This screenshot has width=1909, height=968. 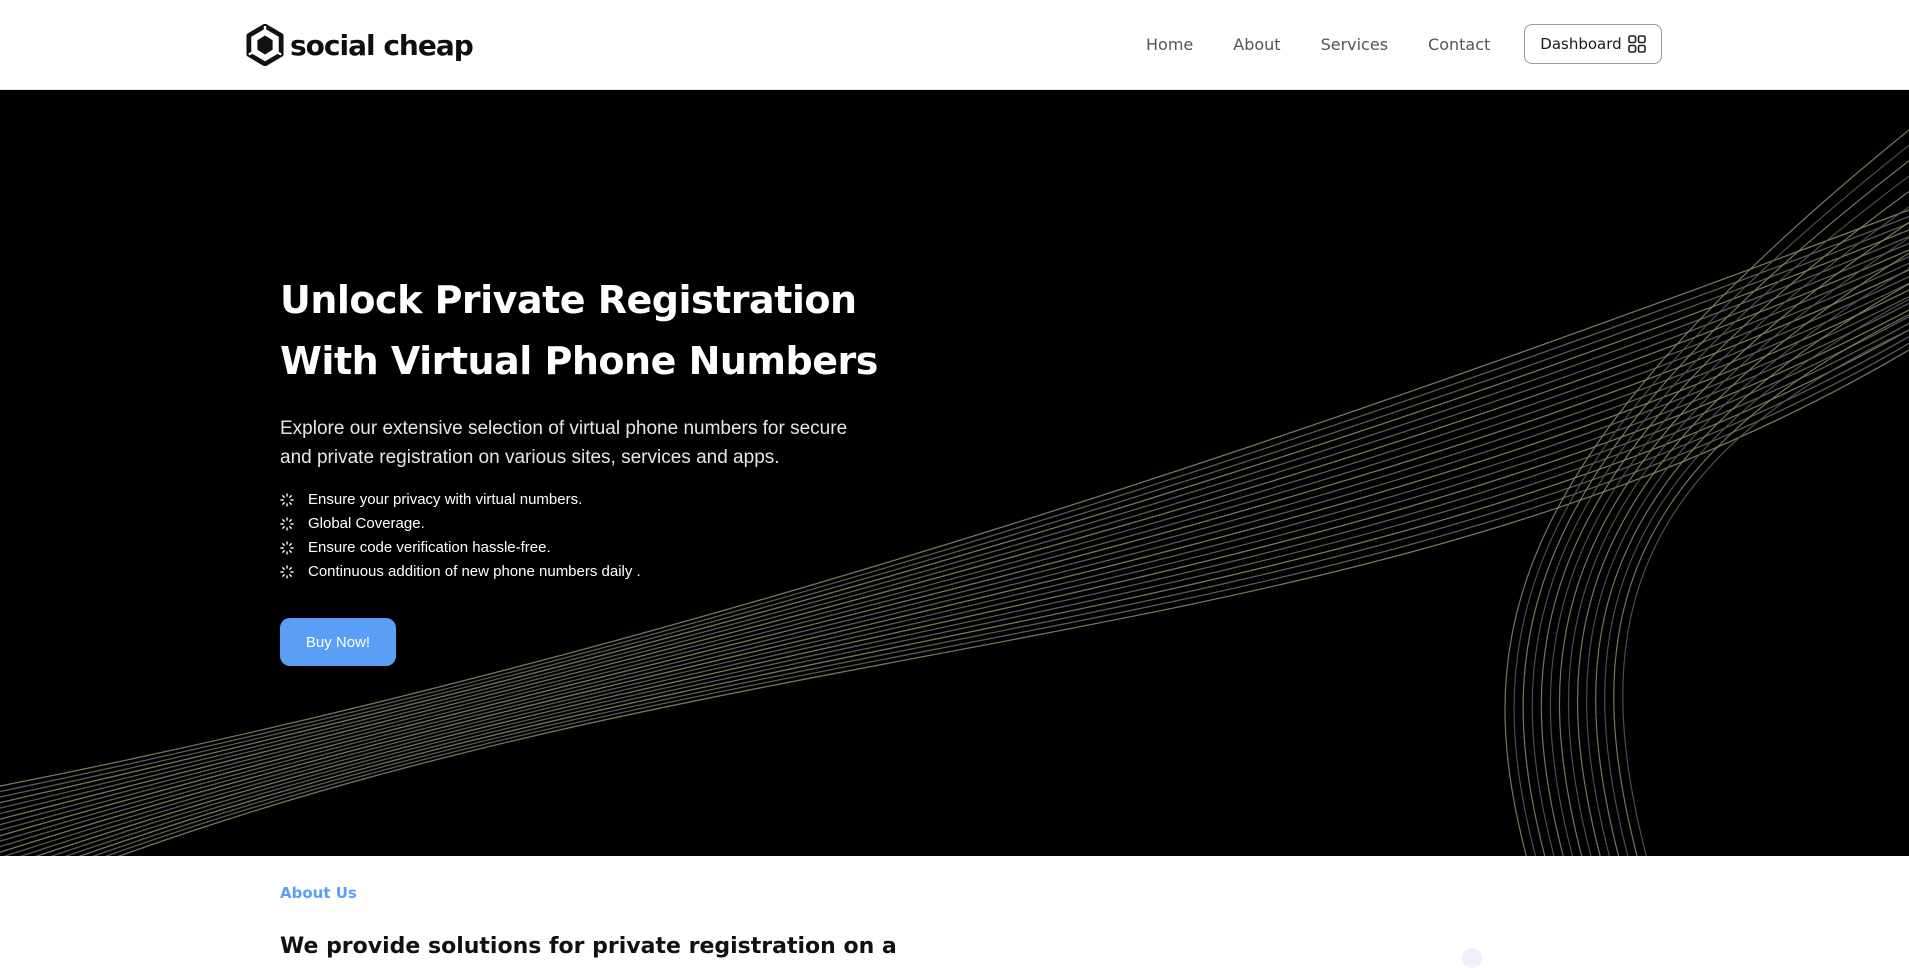 I want to click on nav-contact: Contact, so click(x=1459, y=45).